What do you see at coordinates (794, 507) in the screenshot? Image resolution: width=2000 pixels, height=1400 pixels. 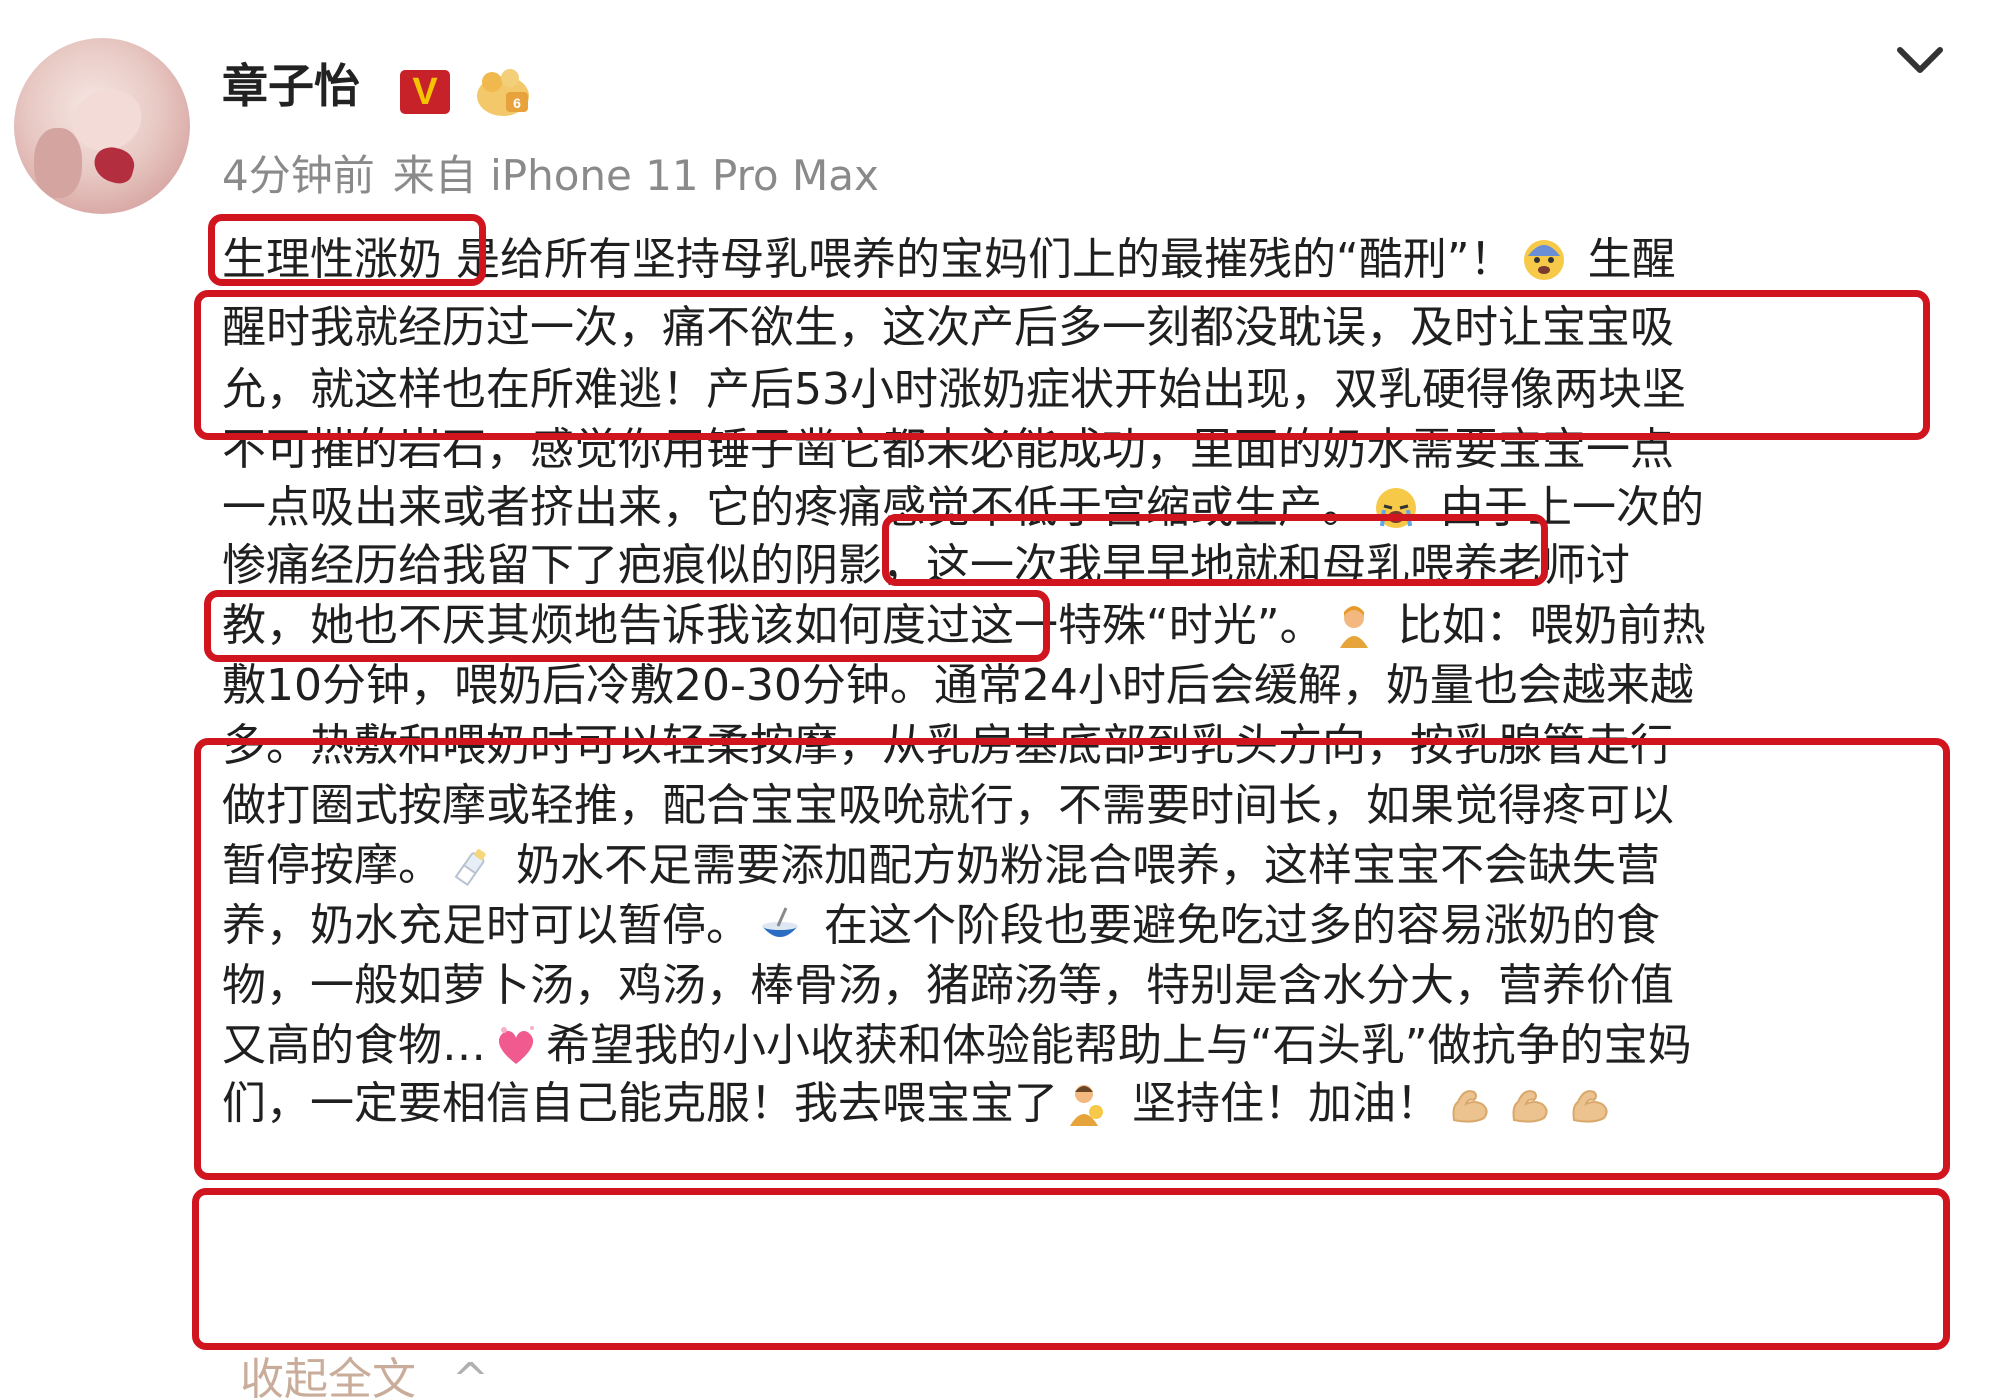 I see `post-text: 一点吸出来或者挤出来，它的疼痛感觉不低于宫缩或生产。` at bounding box center [794, 507].